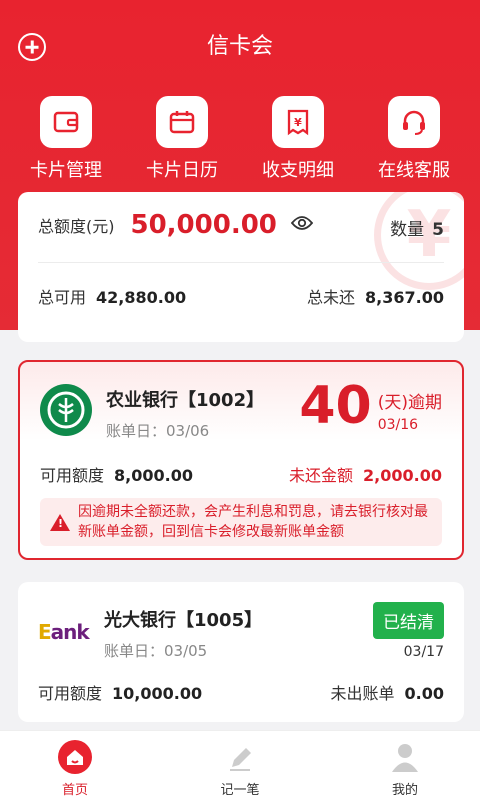  What do you see at coordinates (398, 425) in the screenshot?
I see `overdue-date: 03/16` at bounding box center [398, 425].